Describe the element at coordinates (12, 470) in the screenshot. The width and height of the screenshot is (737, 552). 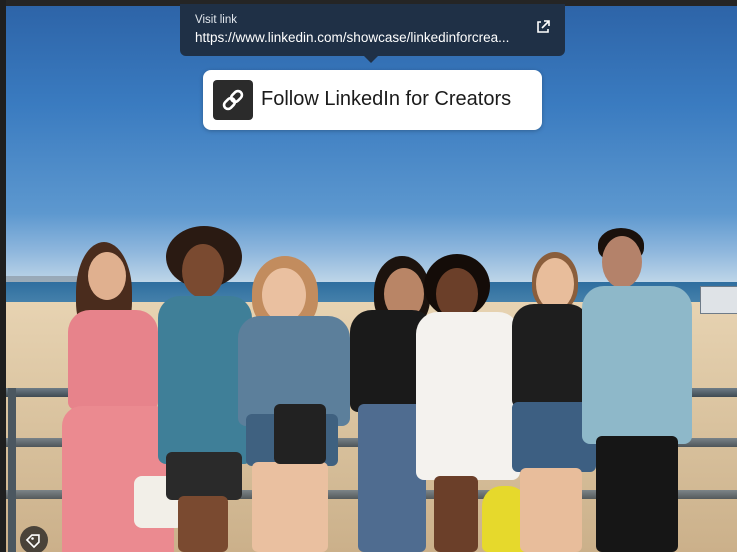
I see `rail-post` at that location.